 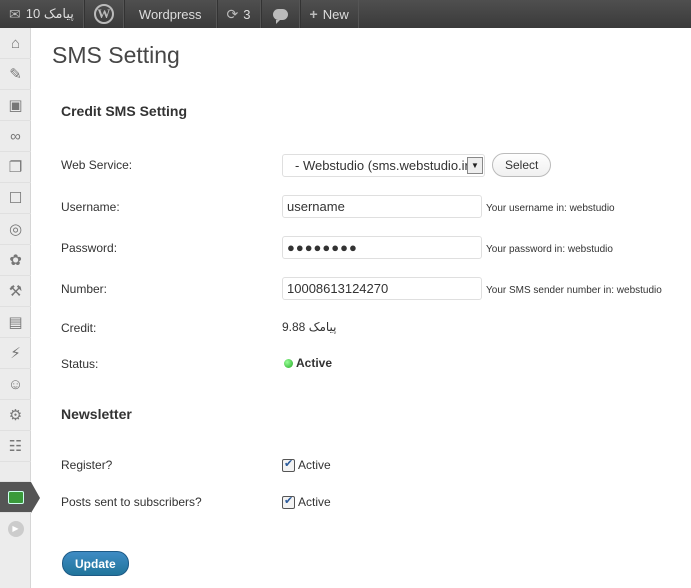 I want to click on status-badge: Active, so click(x=308, y=363).